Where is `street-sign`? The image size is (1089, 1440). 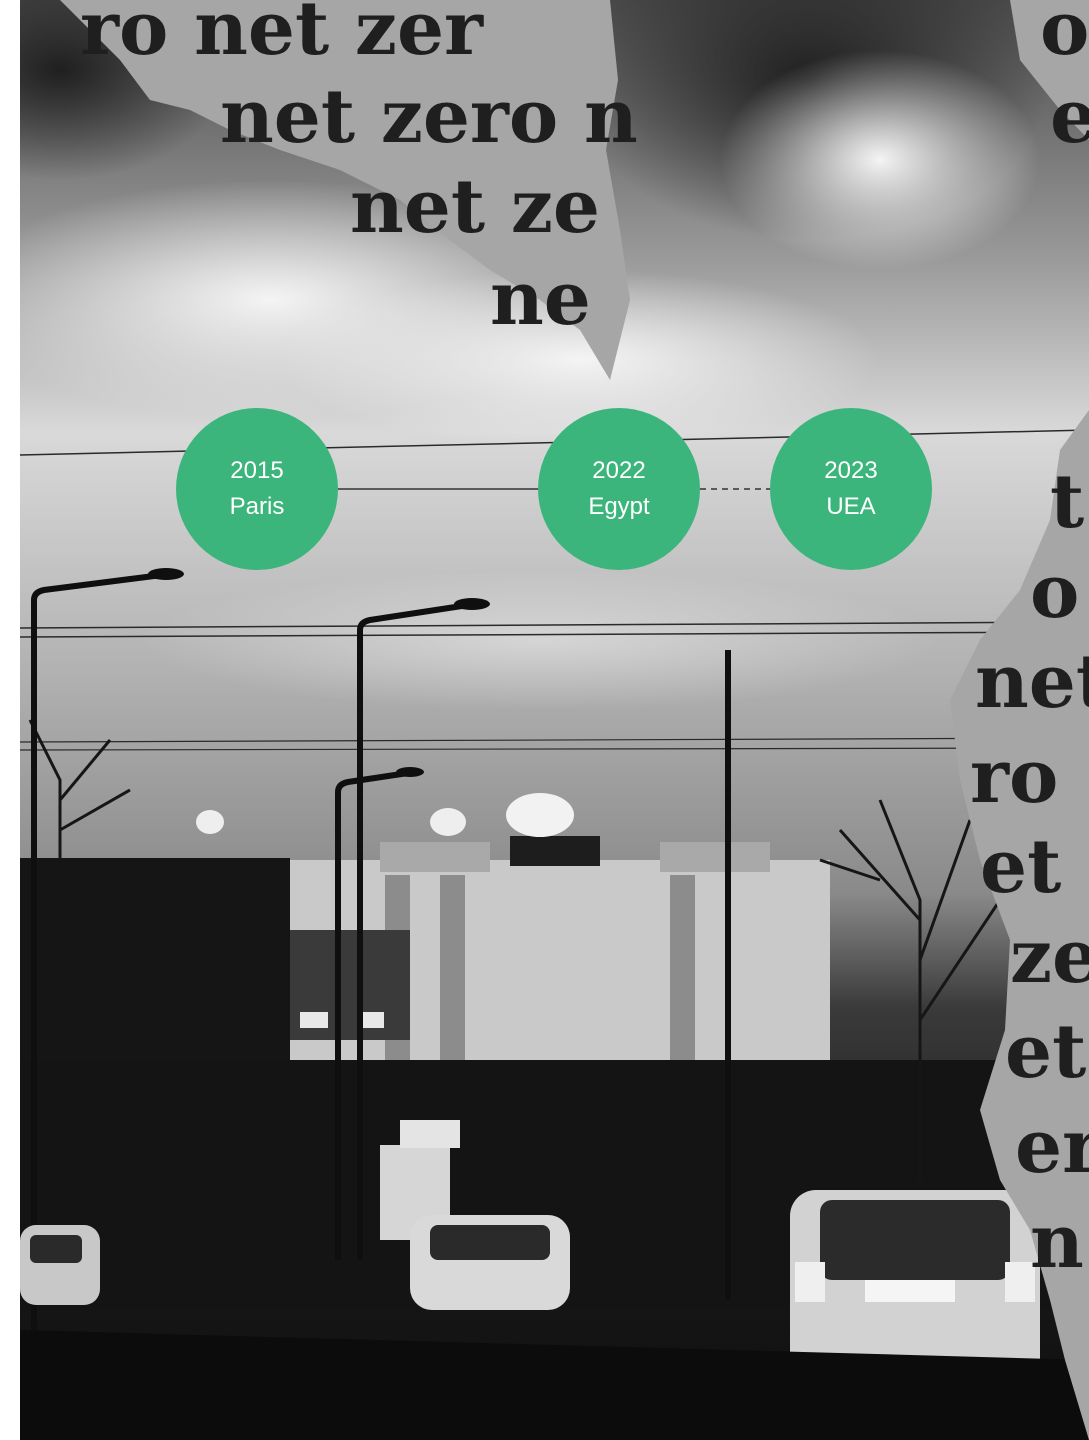 street-sign is located at coordinates (430, 1134).